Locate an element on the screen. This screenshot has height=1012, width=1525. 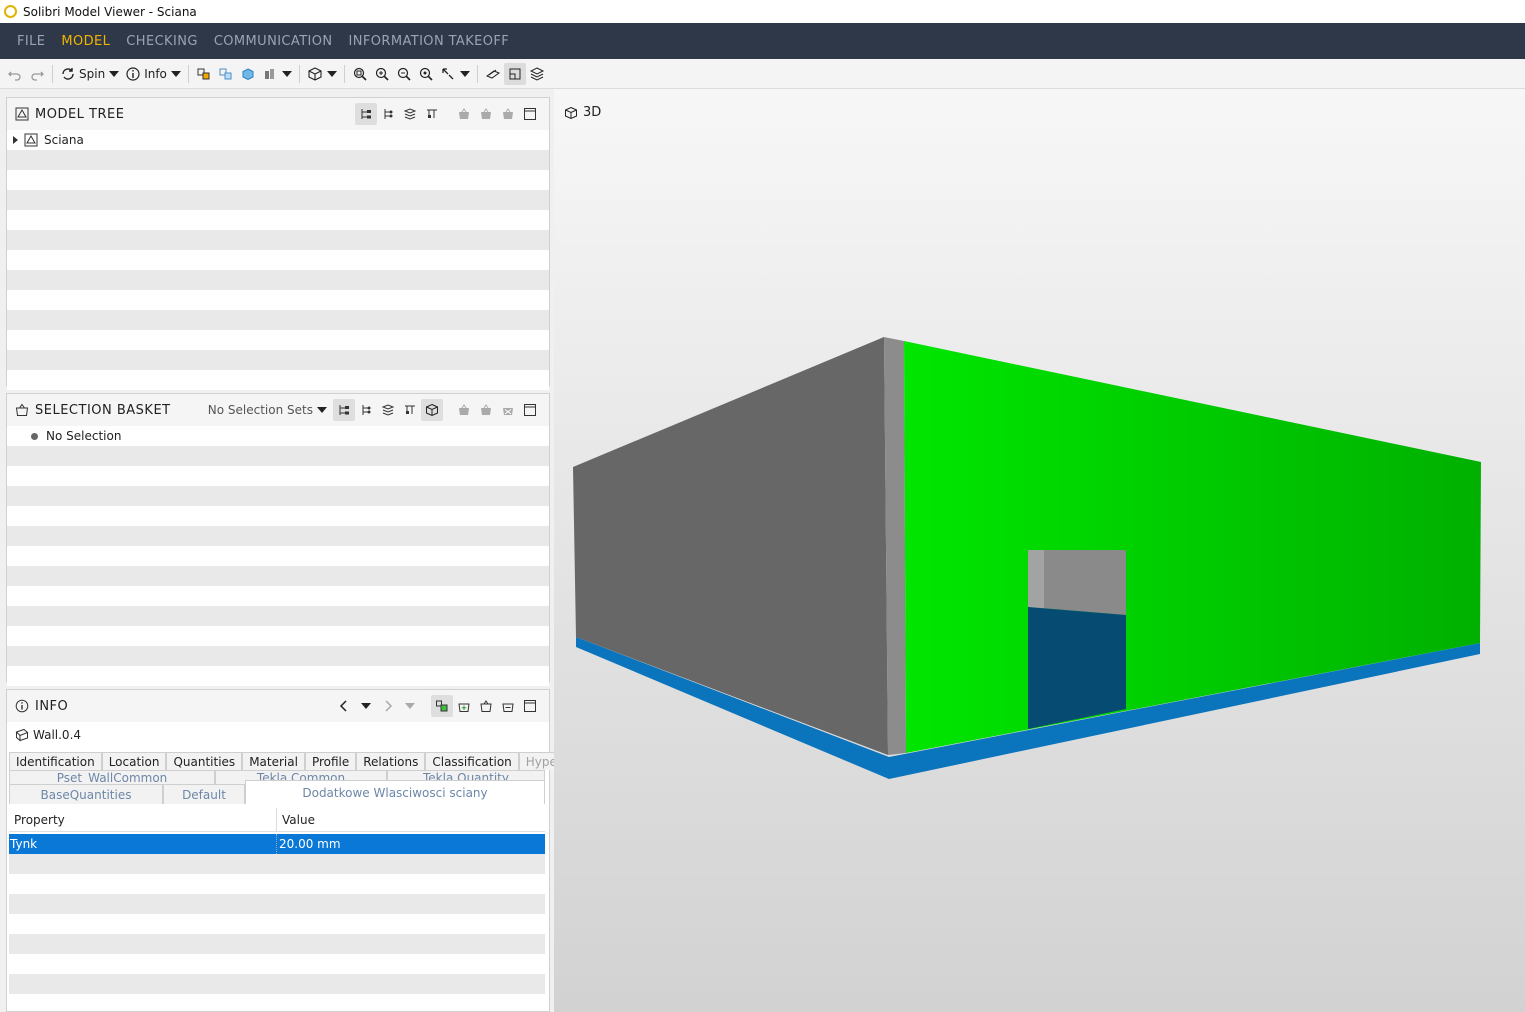
tab-profile: Profile is located at coordinates (330, 761).